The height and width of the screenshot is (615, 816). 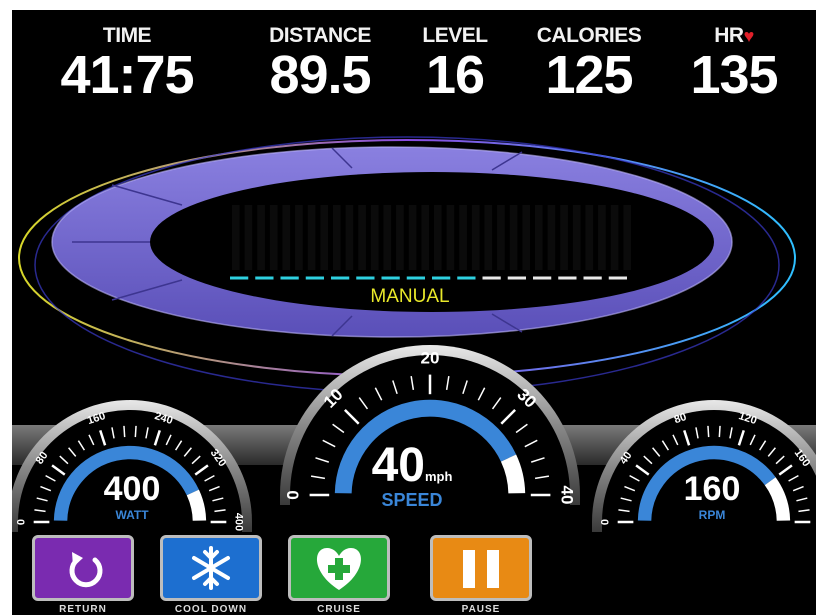 I want to click on pause-button: PAUSE, so click(x=481, y=575).